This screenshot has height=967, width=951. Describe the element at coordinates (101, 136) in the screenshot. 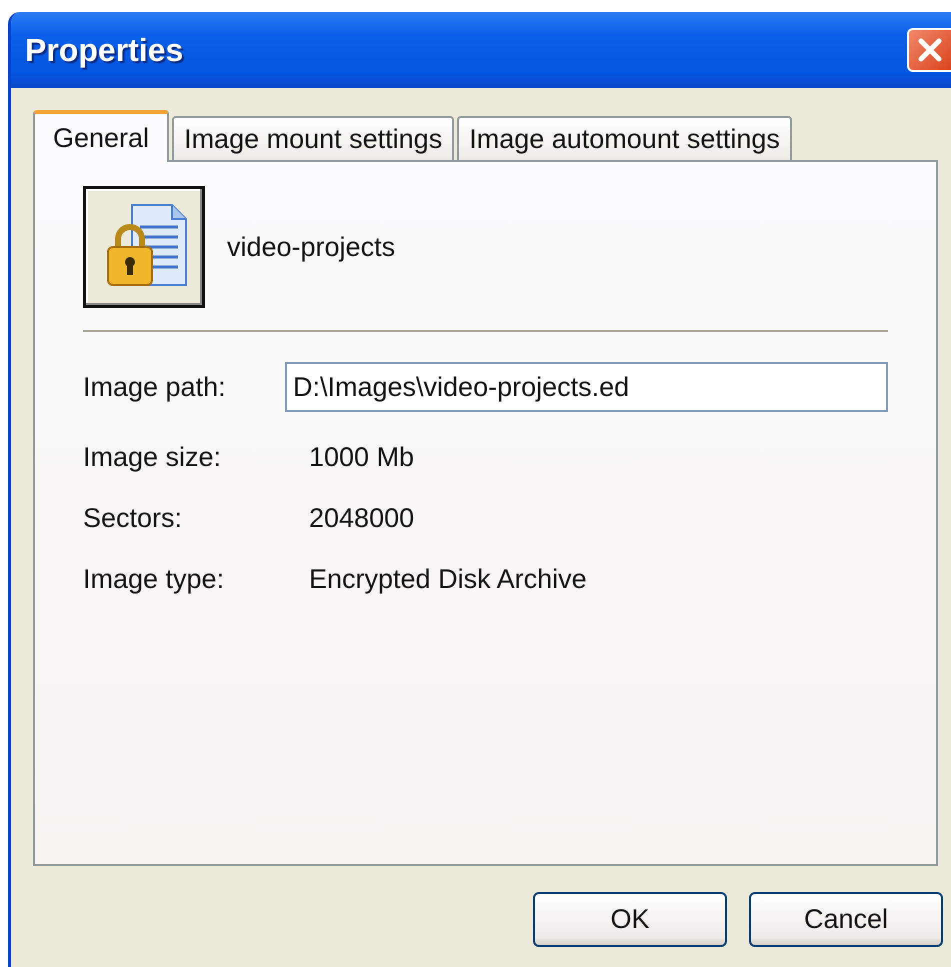

I see `tab: General` at that location.